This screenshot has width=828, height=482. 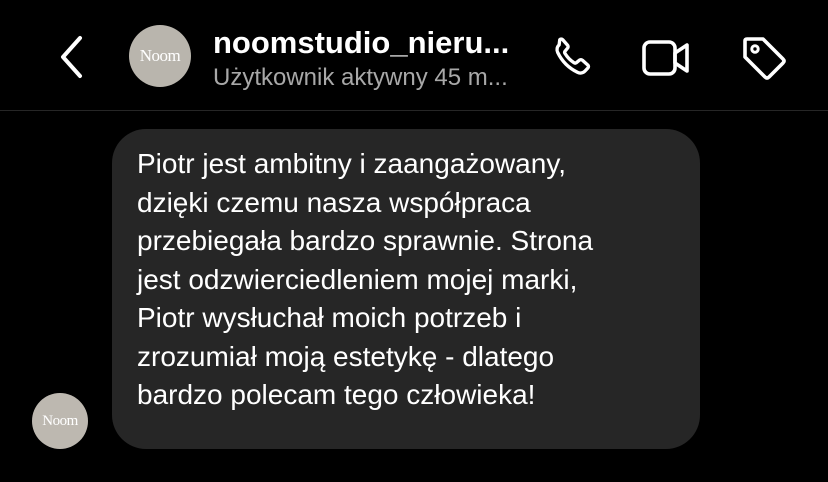 I want to click on phone-icon, so click(x=573, y=56).